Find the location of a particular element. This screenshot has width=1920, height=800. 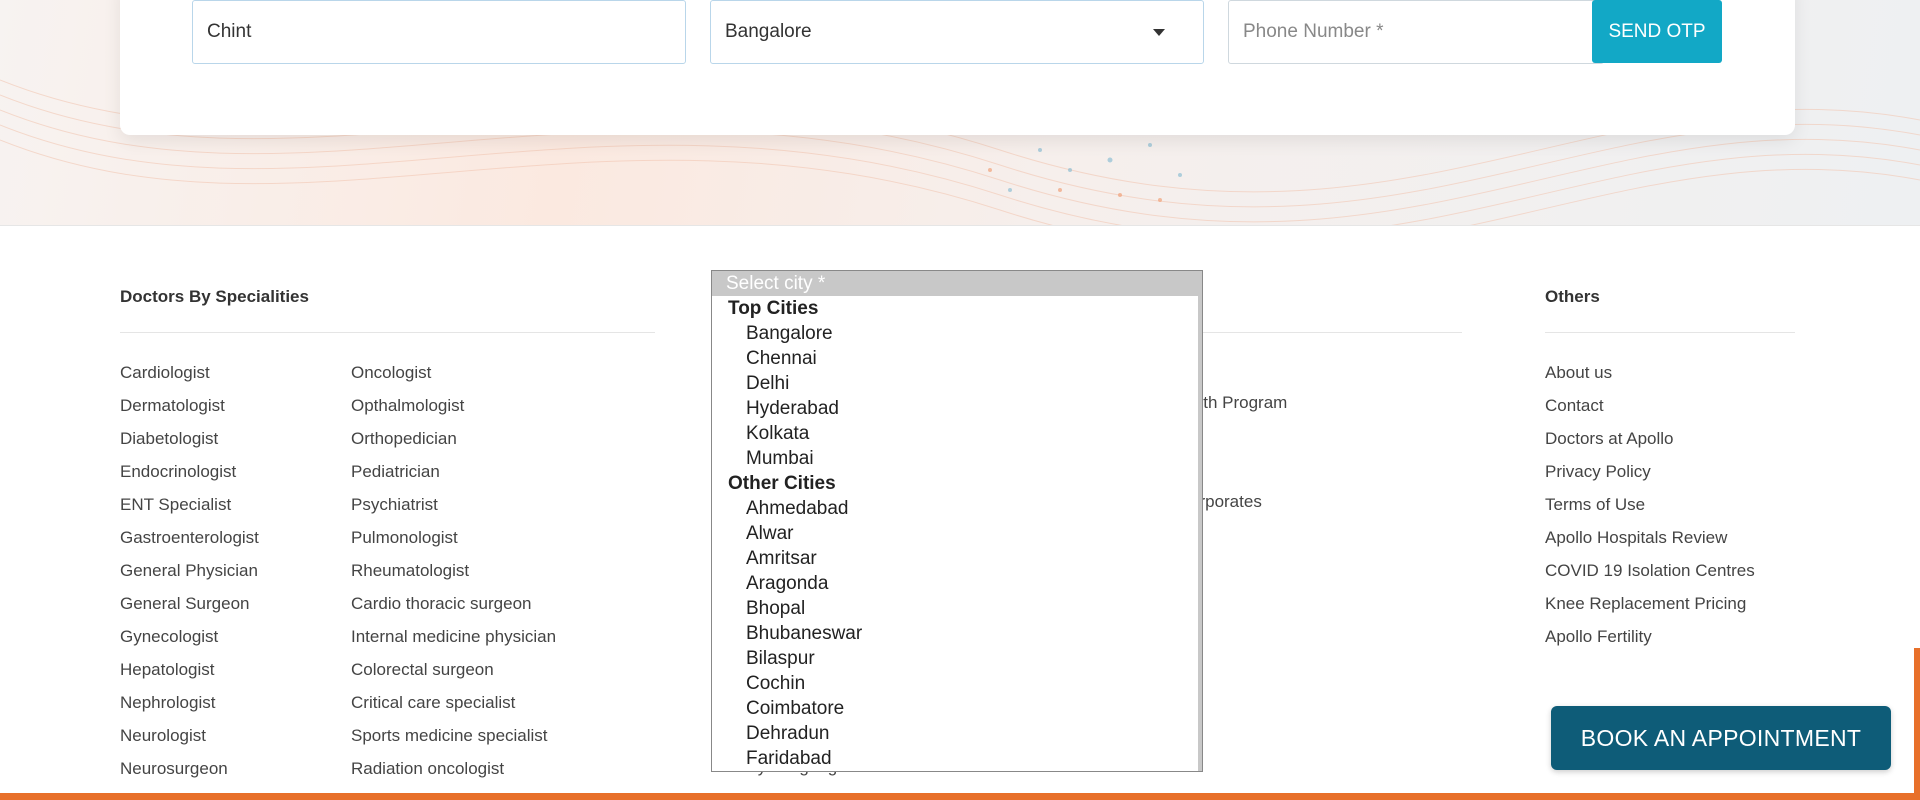

name-value: Chint is located at coordinates (229, 31).